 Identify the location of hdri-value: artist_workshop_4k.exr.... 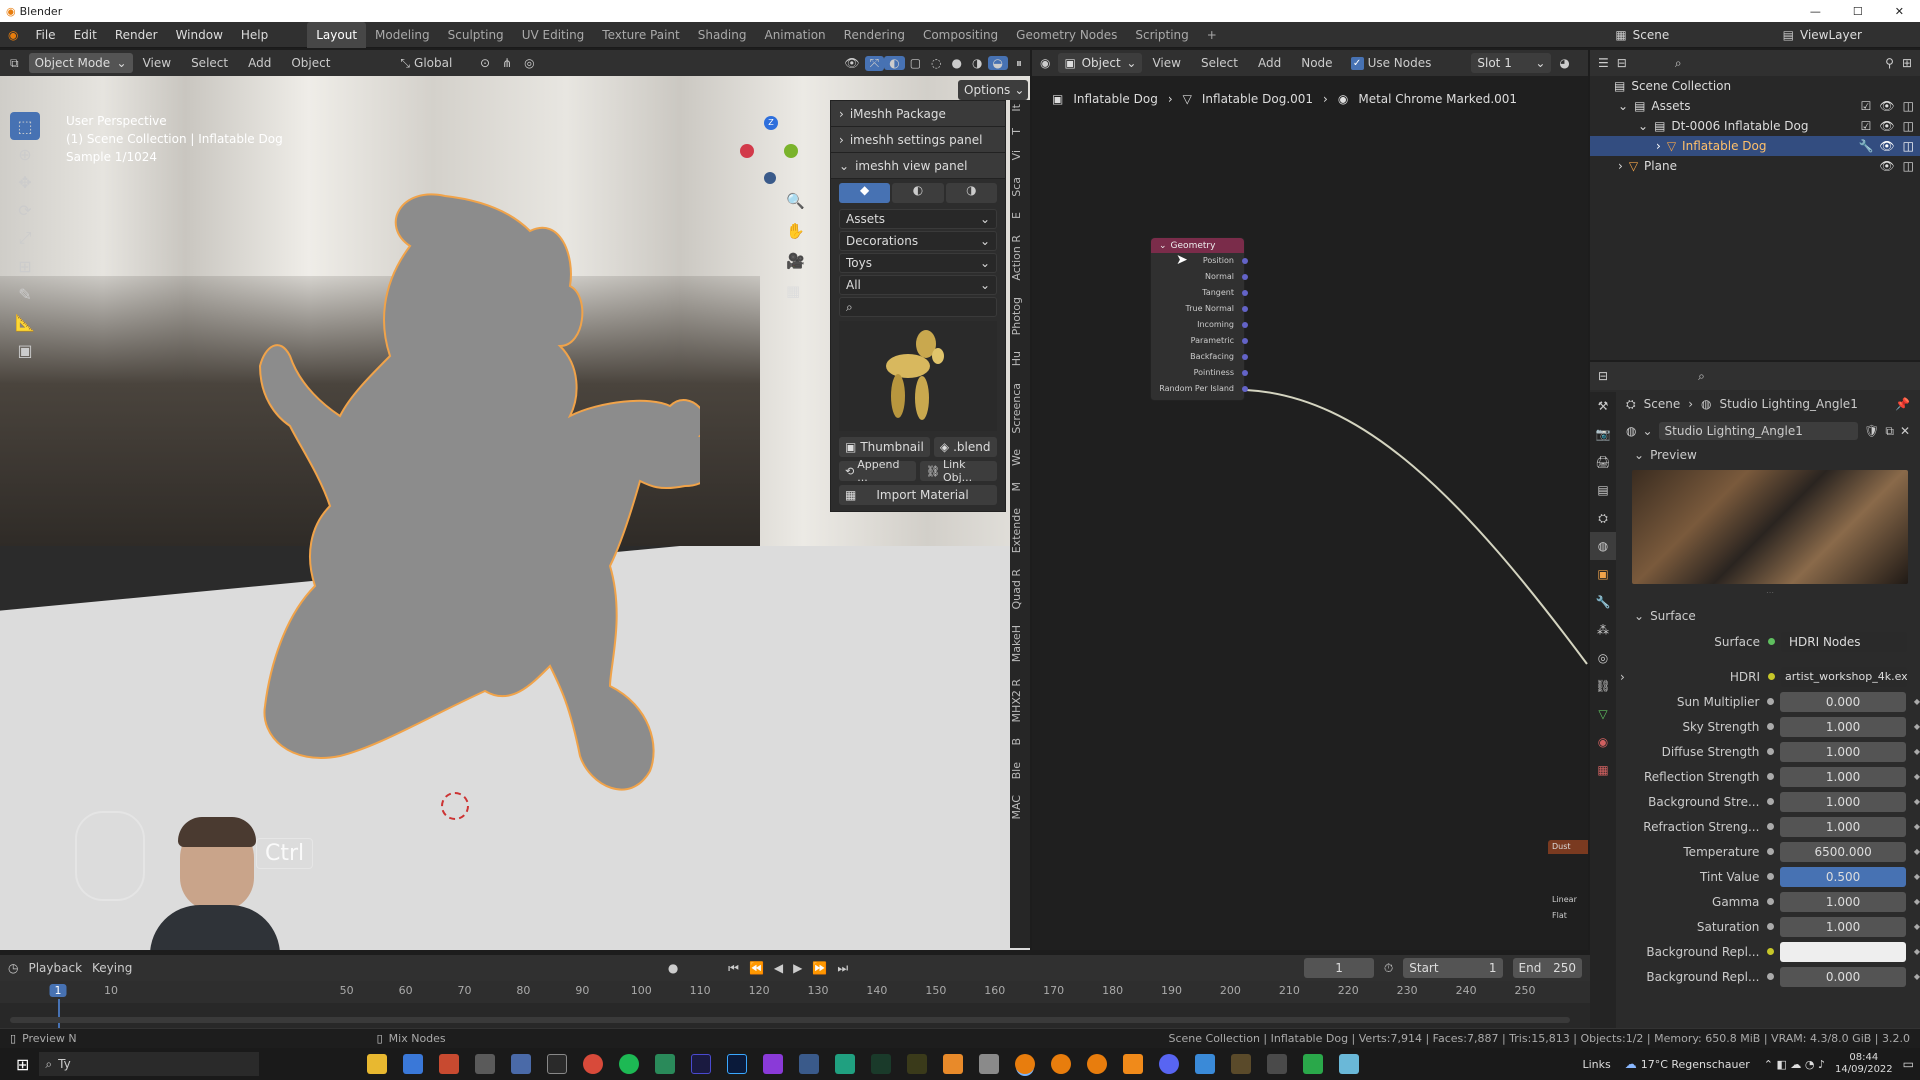
(1844, 676).